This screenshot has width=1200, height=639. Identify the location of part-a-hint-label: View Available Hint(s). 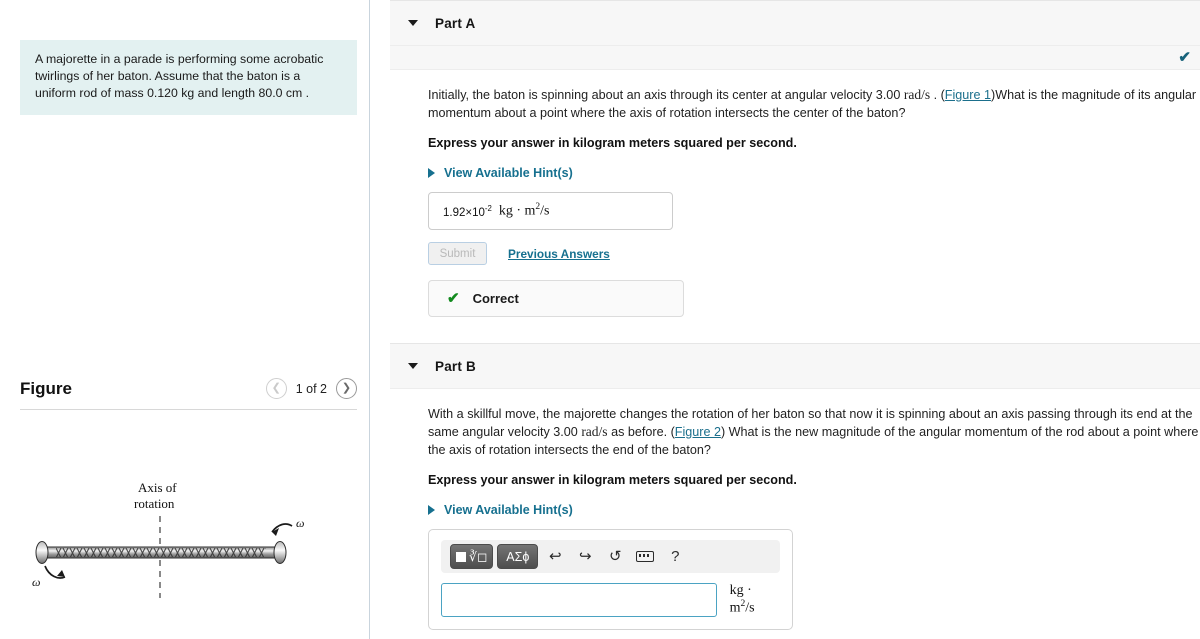
(508, 173).